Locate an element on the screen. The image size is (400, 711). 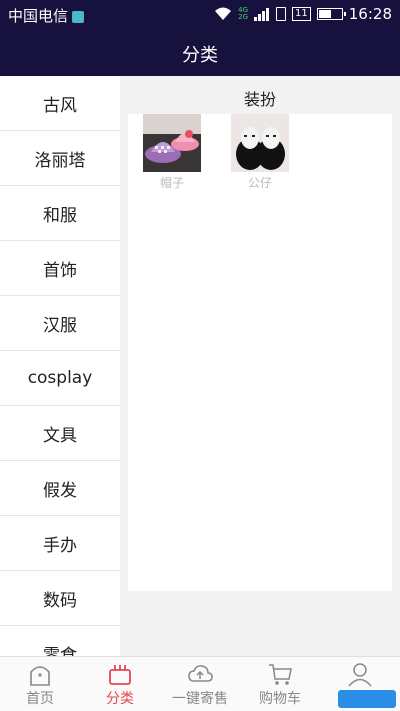
sidebar-item-gufeng: 古风 is located at coordinates (60, 103).